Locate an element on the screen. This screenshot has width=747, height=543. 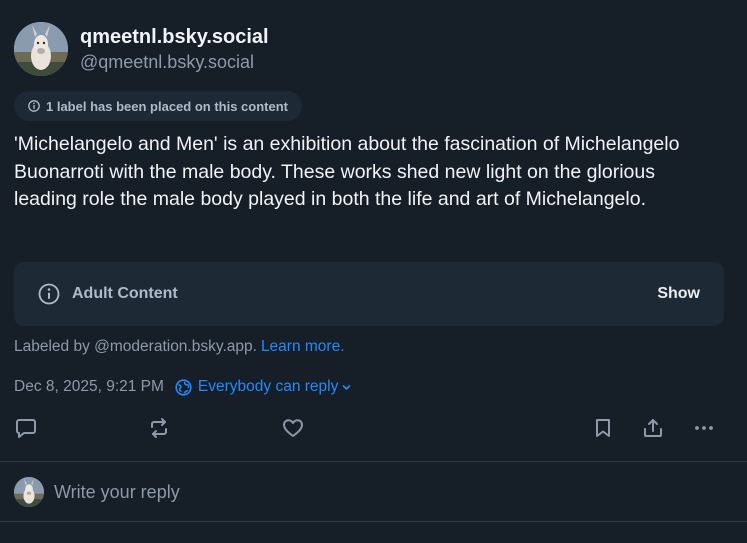
more-icon is located at coordinates (704, 428).